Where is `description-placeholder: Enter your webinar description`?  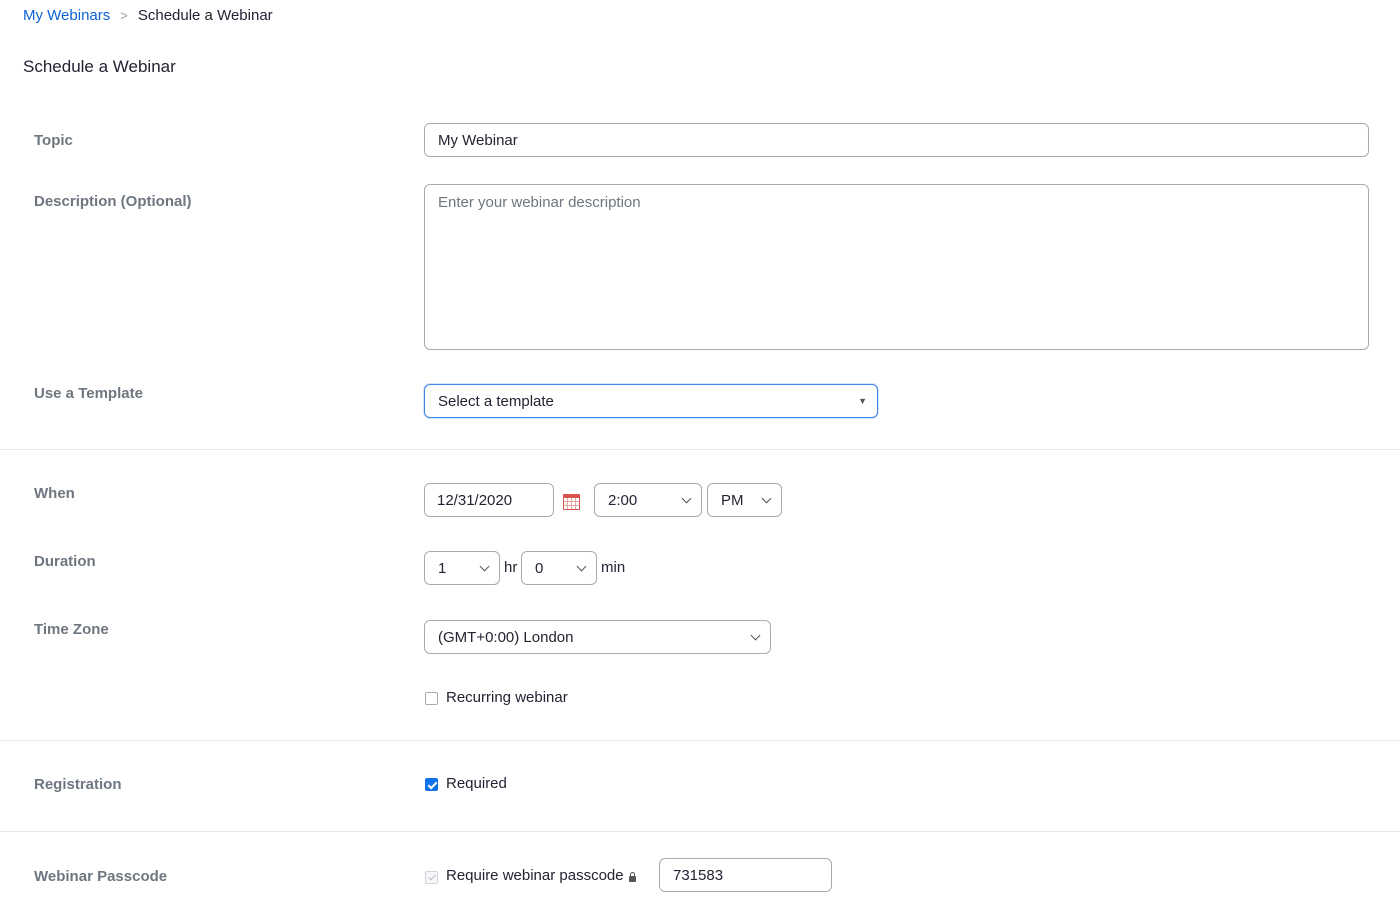 description-placeholder: Enter your webinar description is located at coordinates (539, 202).